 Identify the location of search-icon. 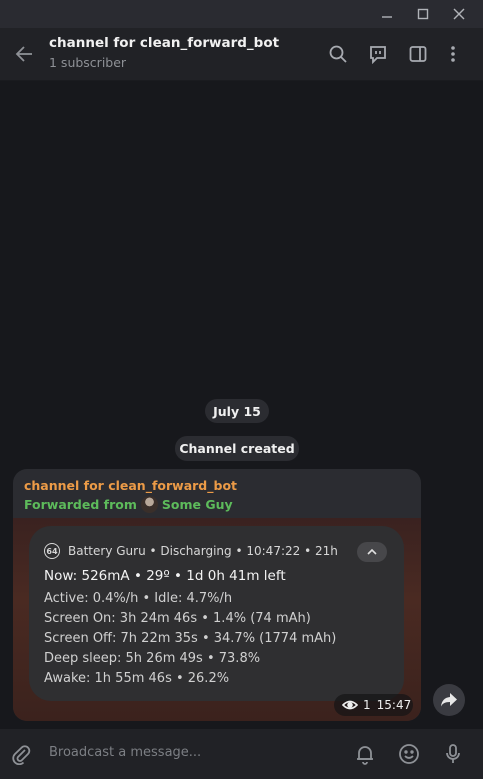
(338, 54).